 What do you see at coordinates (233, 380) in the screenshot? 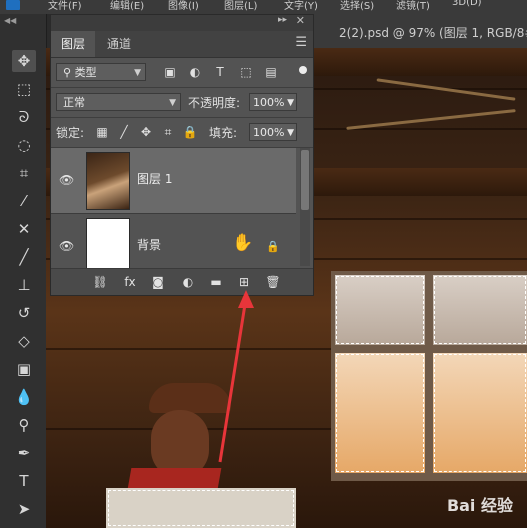
I see `arrow-shaft` at bounding box center [233, 380].